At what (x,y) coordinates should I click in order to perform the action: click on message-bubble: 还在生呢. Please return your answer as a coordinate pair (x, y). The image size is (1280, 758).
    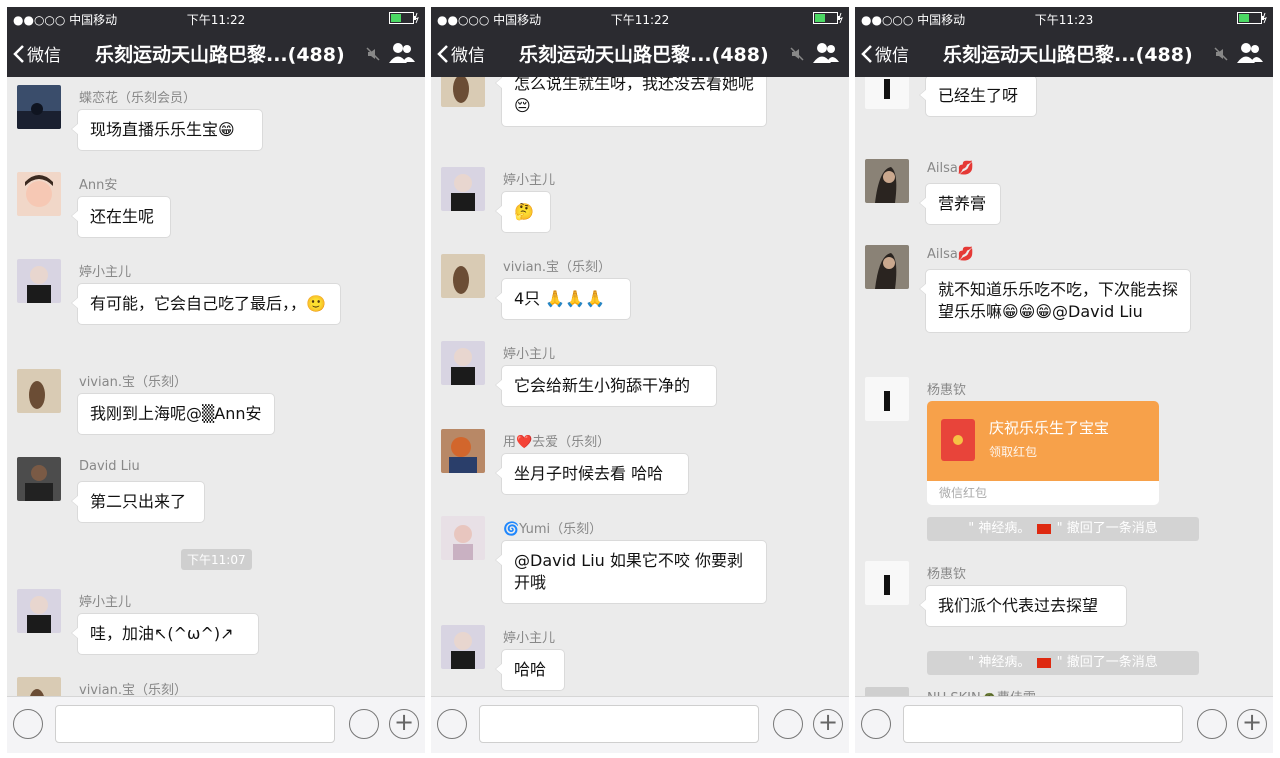
    Looking at the image, I should click on (121, 217).